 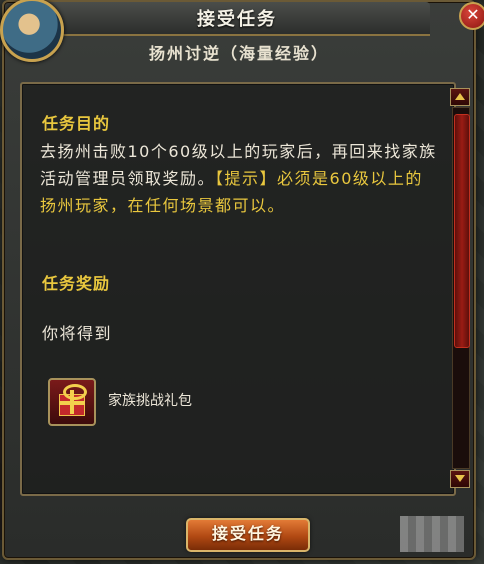 What do you see at coordinates (462, 231) in the screenshot?
I see `scrollbar-thumb` at bounding box center [462, 231].